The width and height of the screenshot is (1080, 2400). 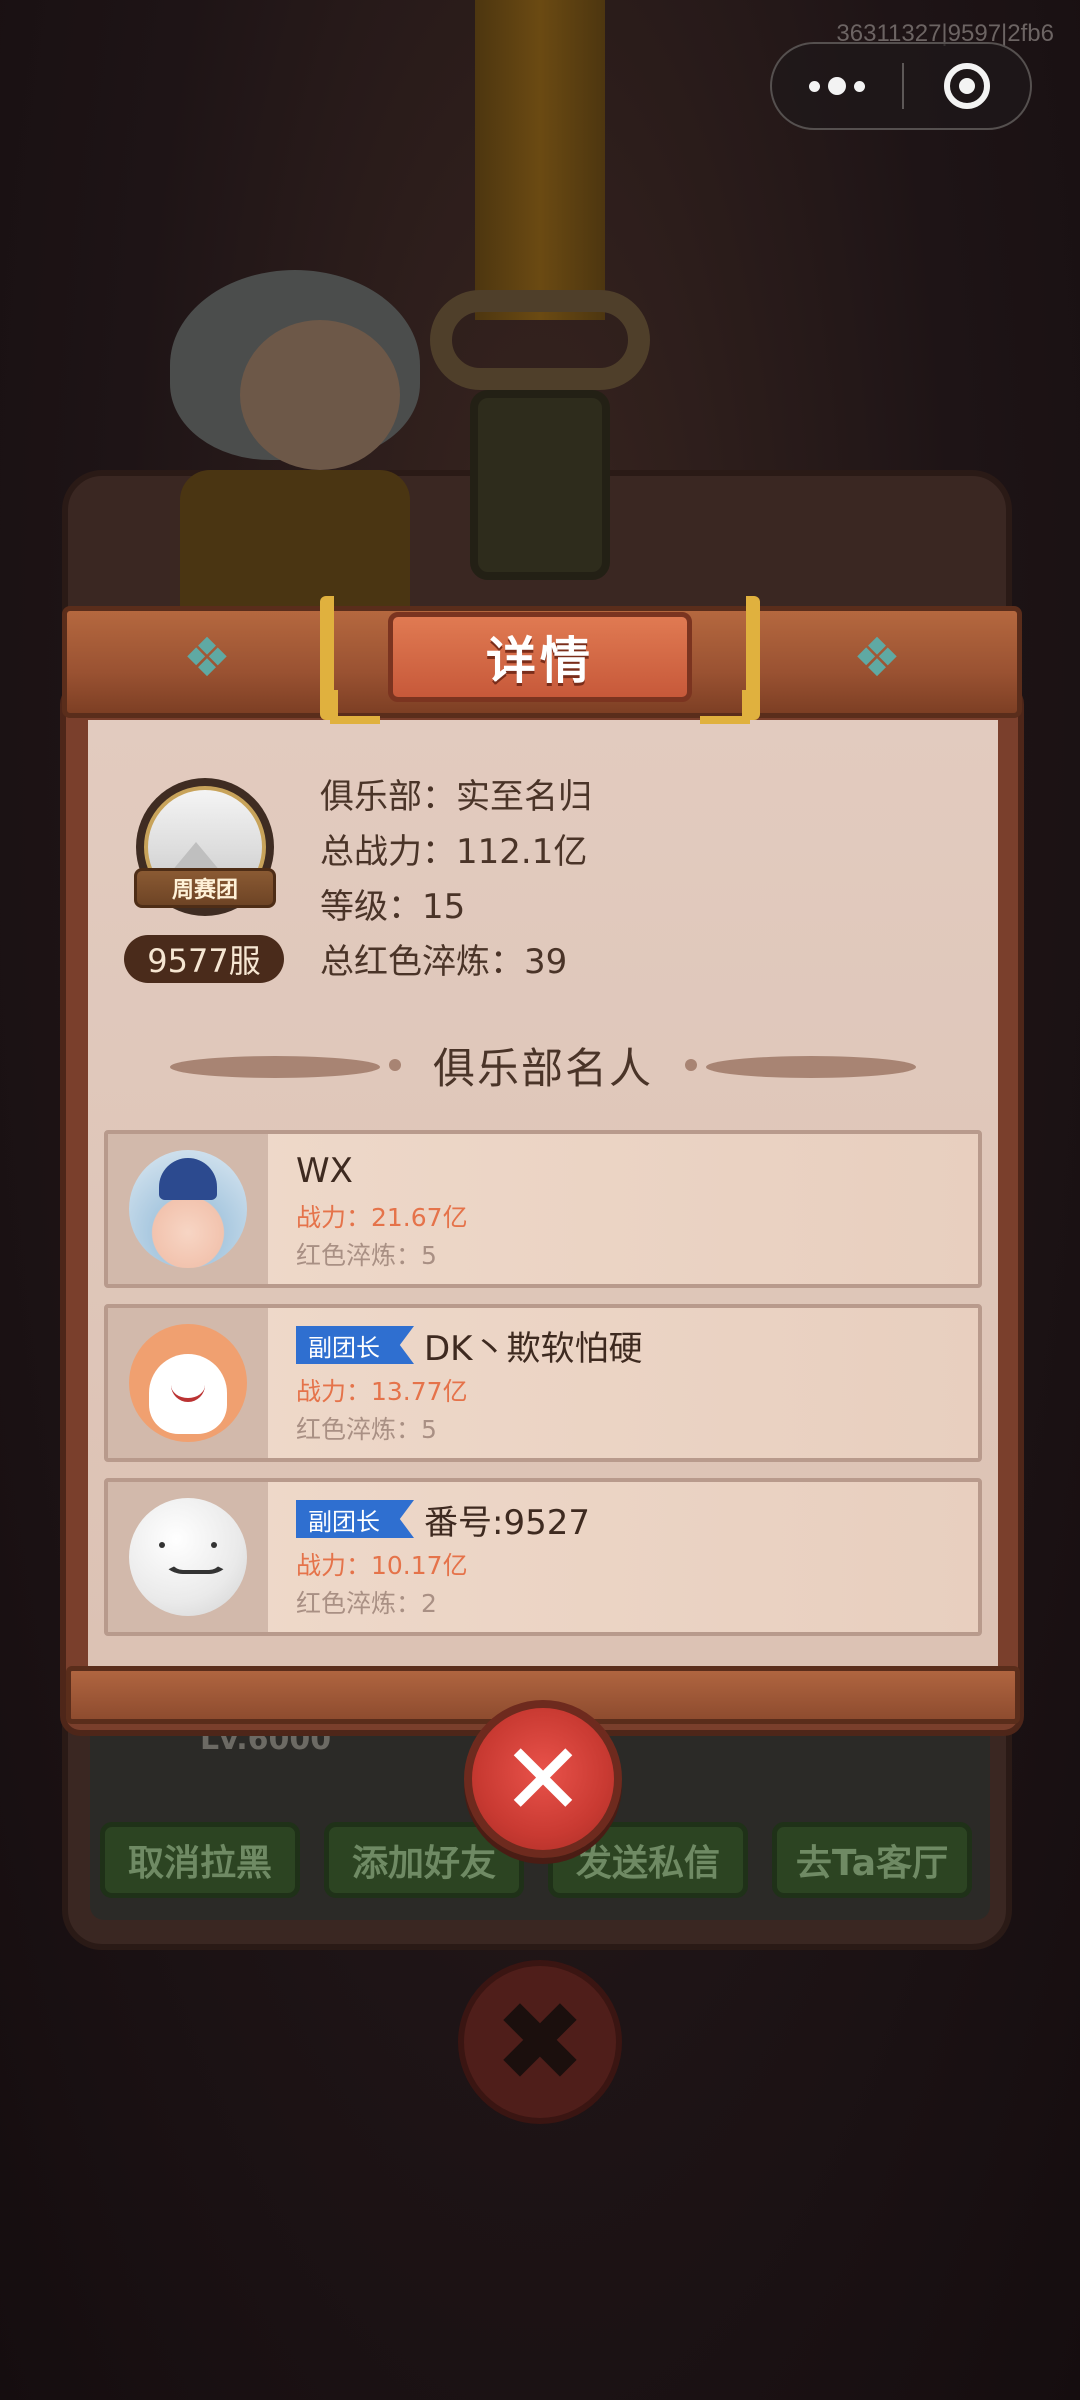 I want to click on server-badge: 9577服, so click(x=204, y=959).